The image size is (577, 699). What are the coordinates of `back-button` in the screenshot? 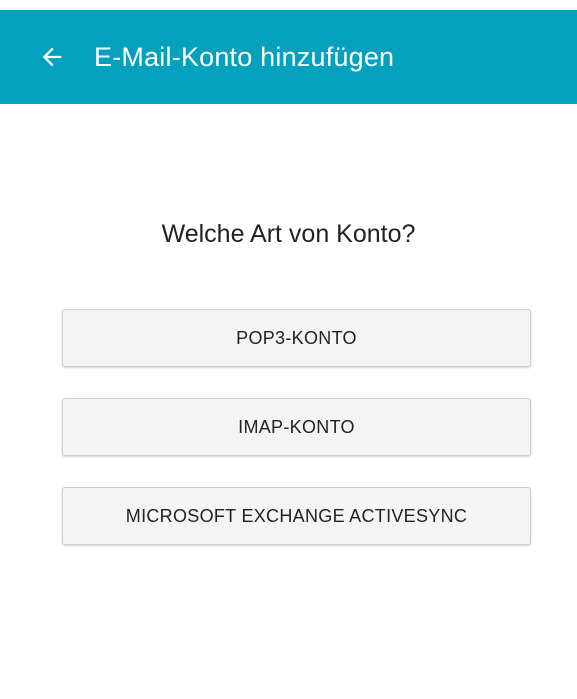 It's located at (52, 57).